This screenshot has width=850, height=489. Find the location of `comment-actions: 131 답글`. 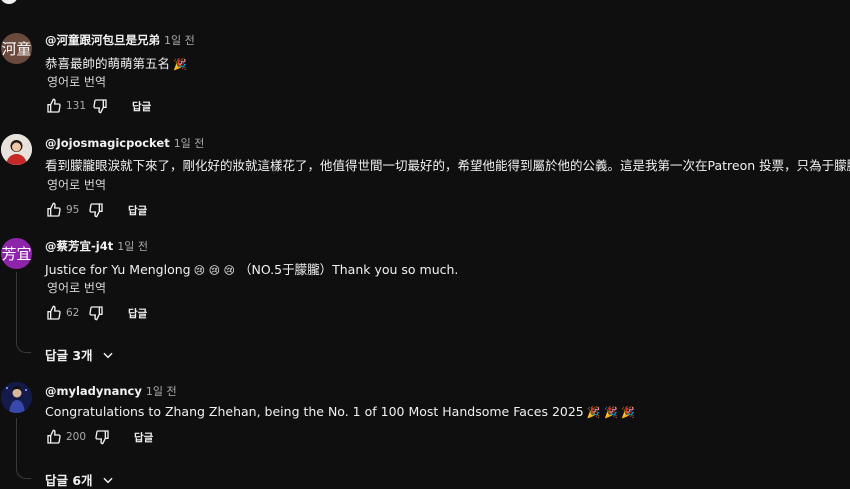

comment-actions: 131 답글 is located at coordinates (98, 106).